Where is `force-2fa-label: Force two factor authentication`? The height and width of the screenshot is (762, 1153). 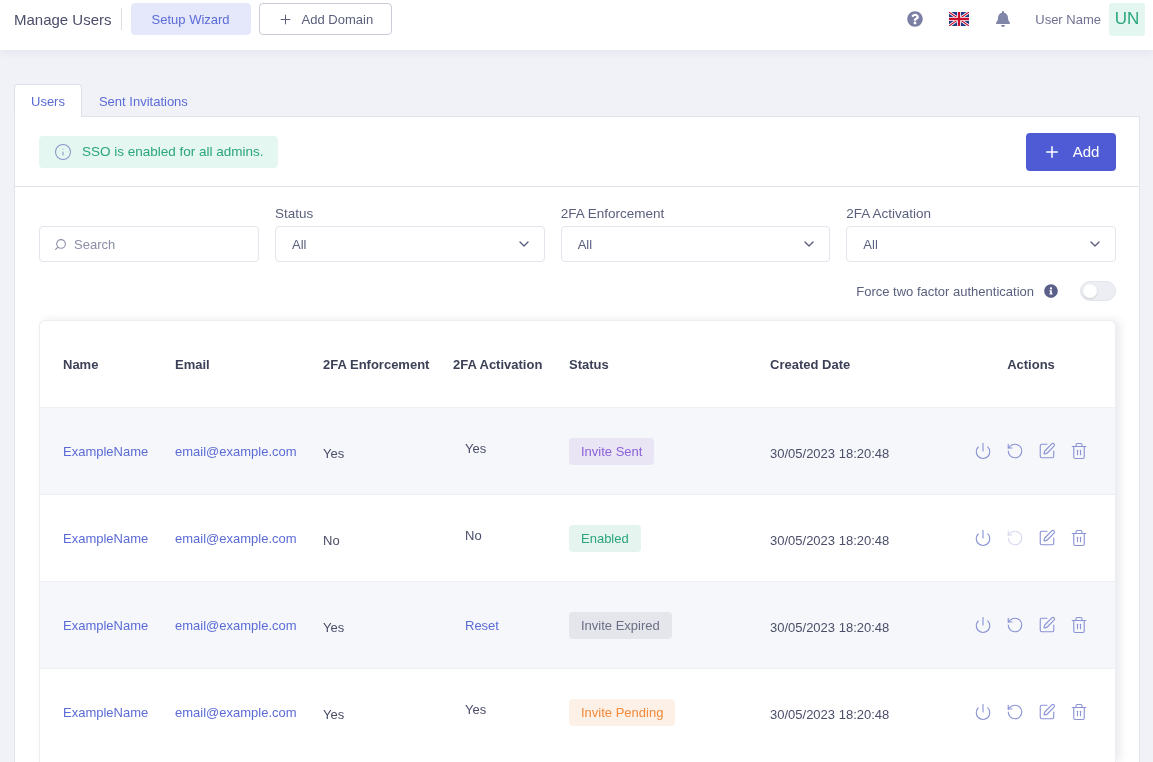
force-2fa-label: Force two factor authentication is located at coordinates (945, 291).